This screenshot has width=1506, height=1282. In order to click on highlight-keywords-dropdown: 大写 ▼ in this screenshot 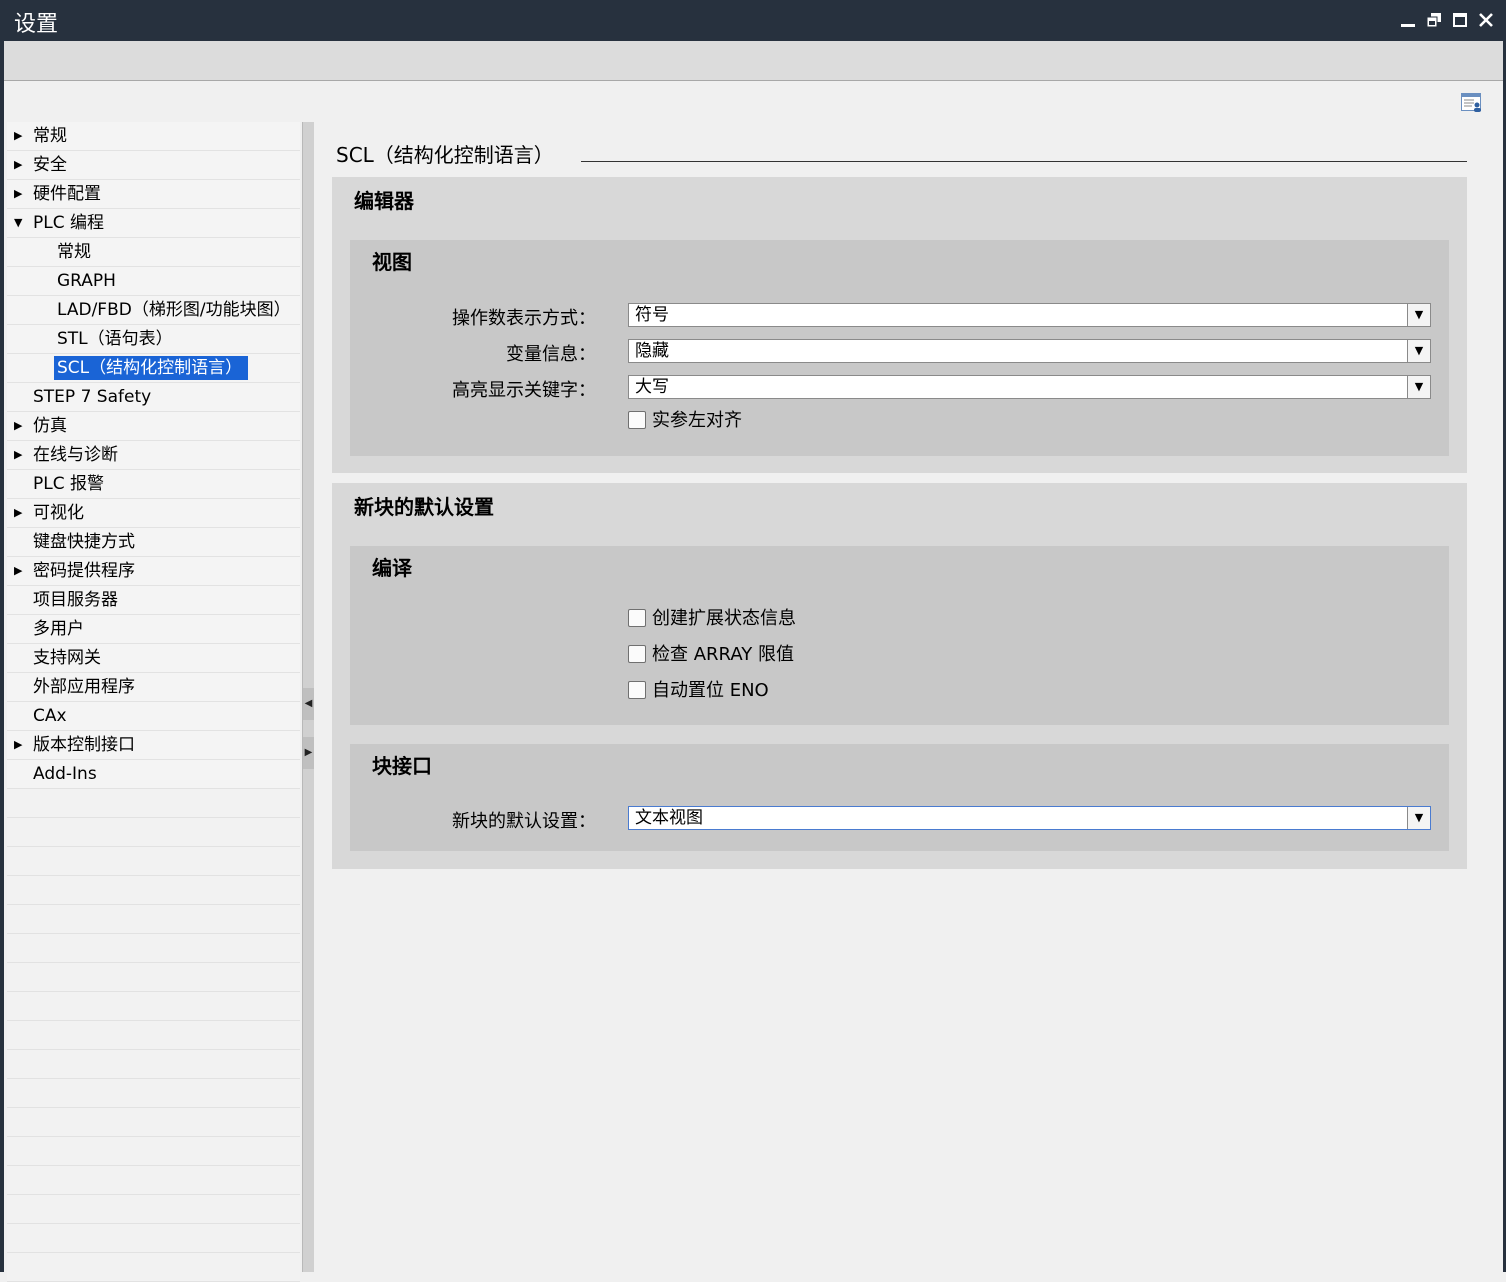, I will do `click(1029, 387)`.